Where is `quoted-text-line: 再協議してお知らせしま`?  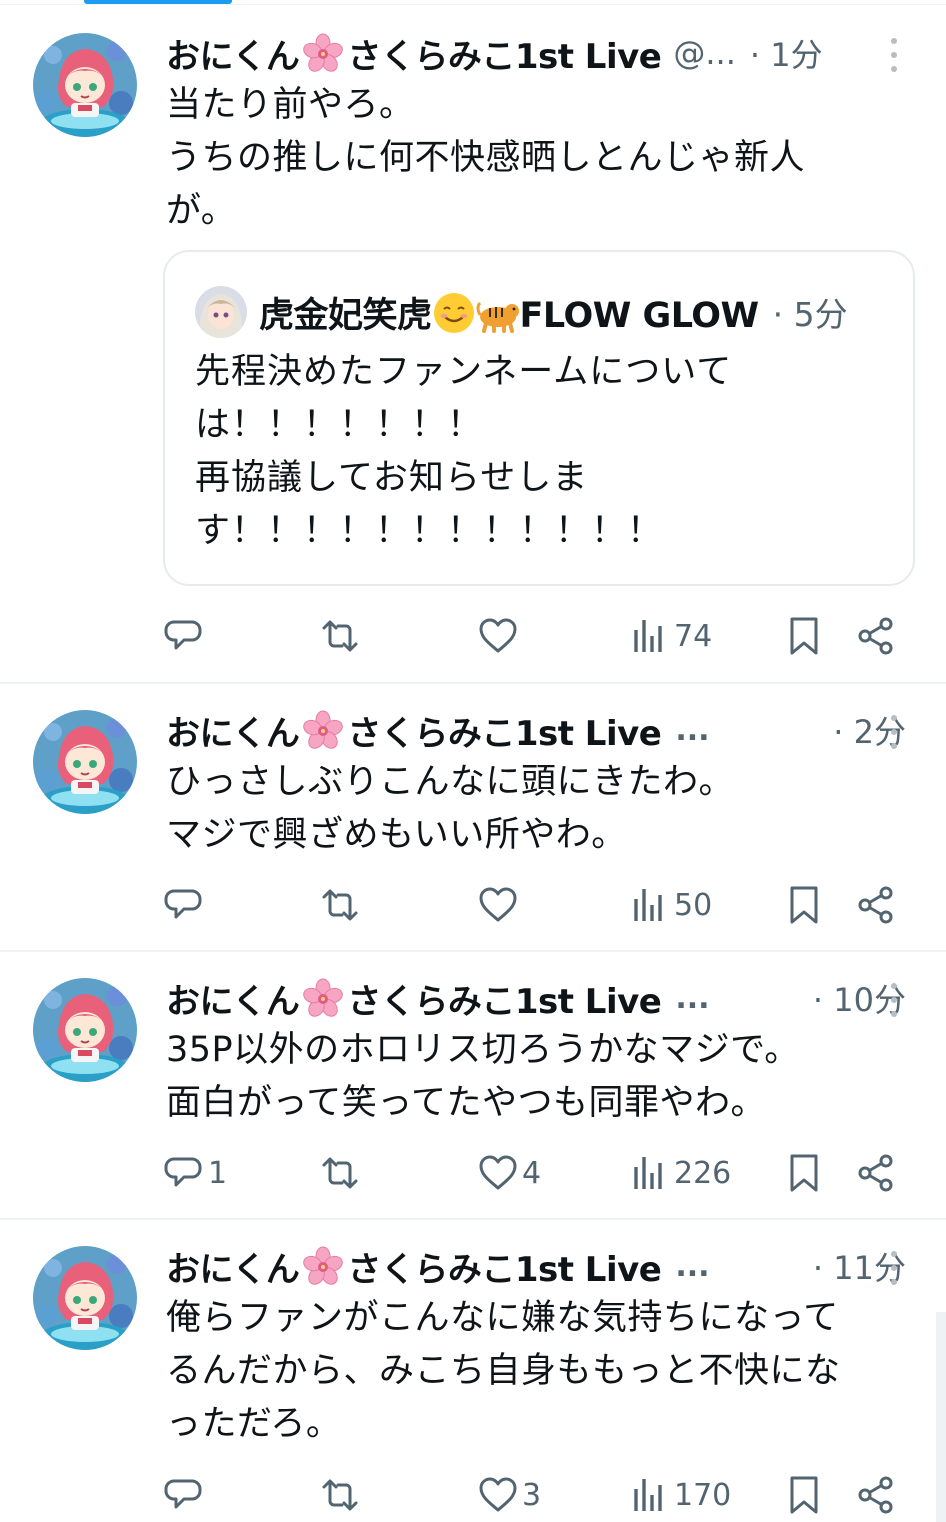
quoted-text-line: 再協議してお知らせしま is located at coordinates (392, 478).